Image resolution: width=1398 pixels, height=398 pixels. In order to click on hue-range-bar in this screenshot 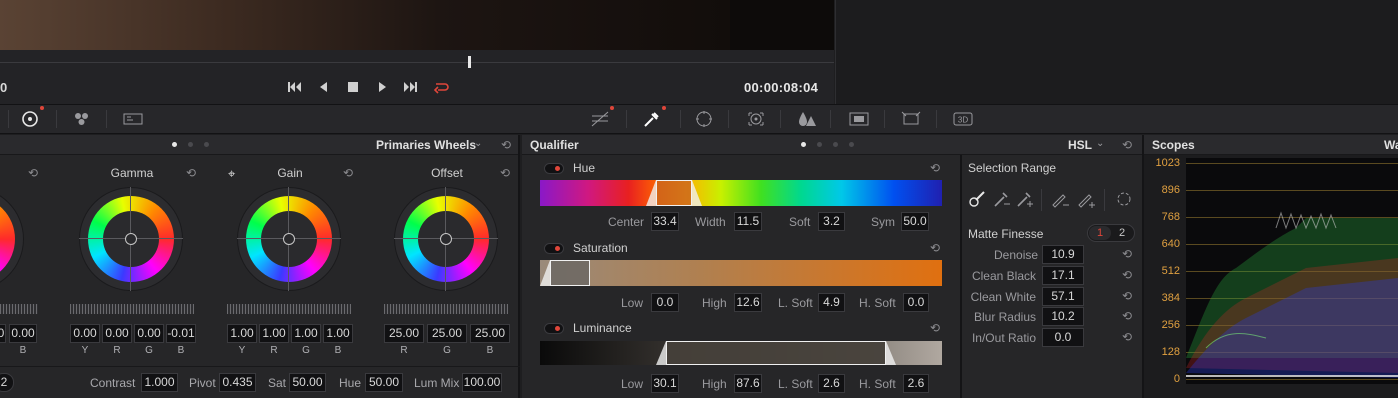, I will do `click(741, 193)`.